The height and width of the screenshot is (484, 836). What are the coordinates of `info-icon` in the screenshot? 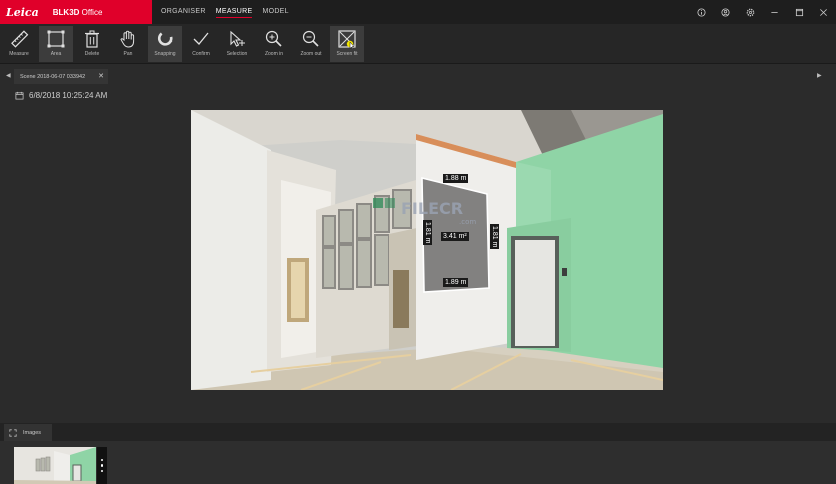 It's located at (701, 12).